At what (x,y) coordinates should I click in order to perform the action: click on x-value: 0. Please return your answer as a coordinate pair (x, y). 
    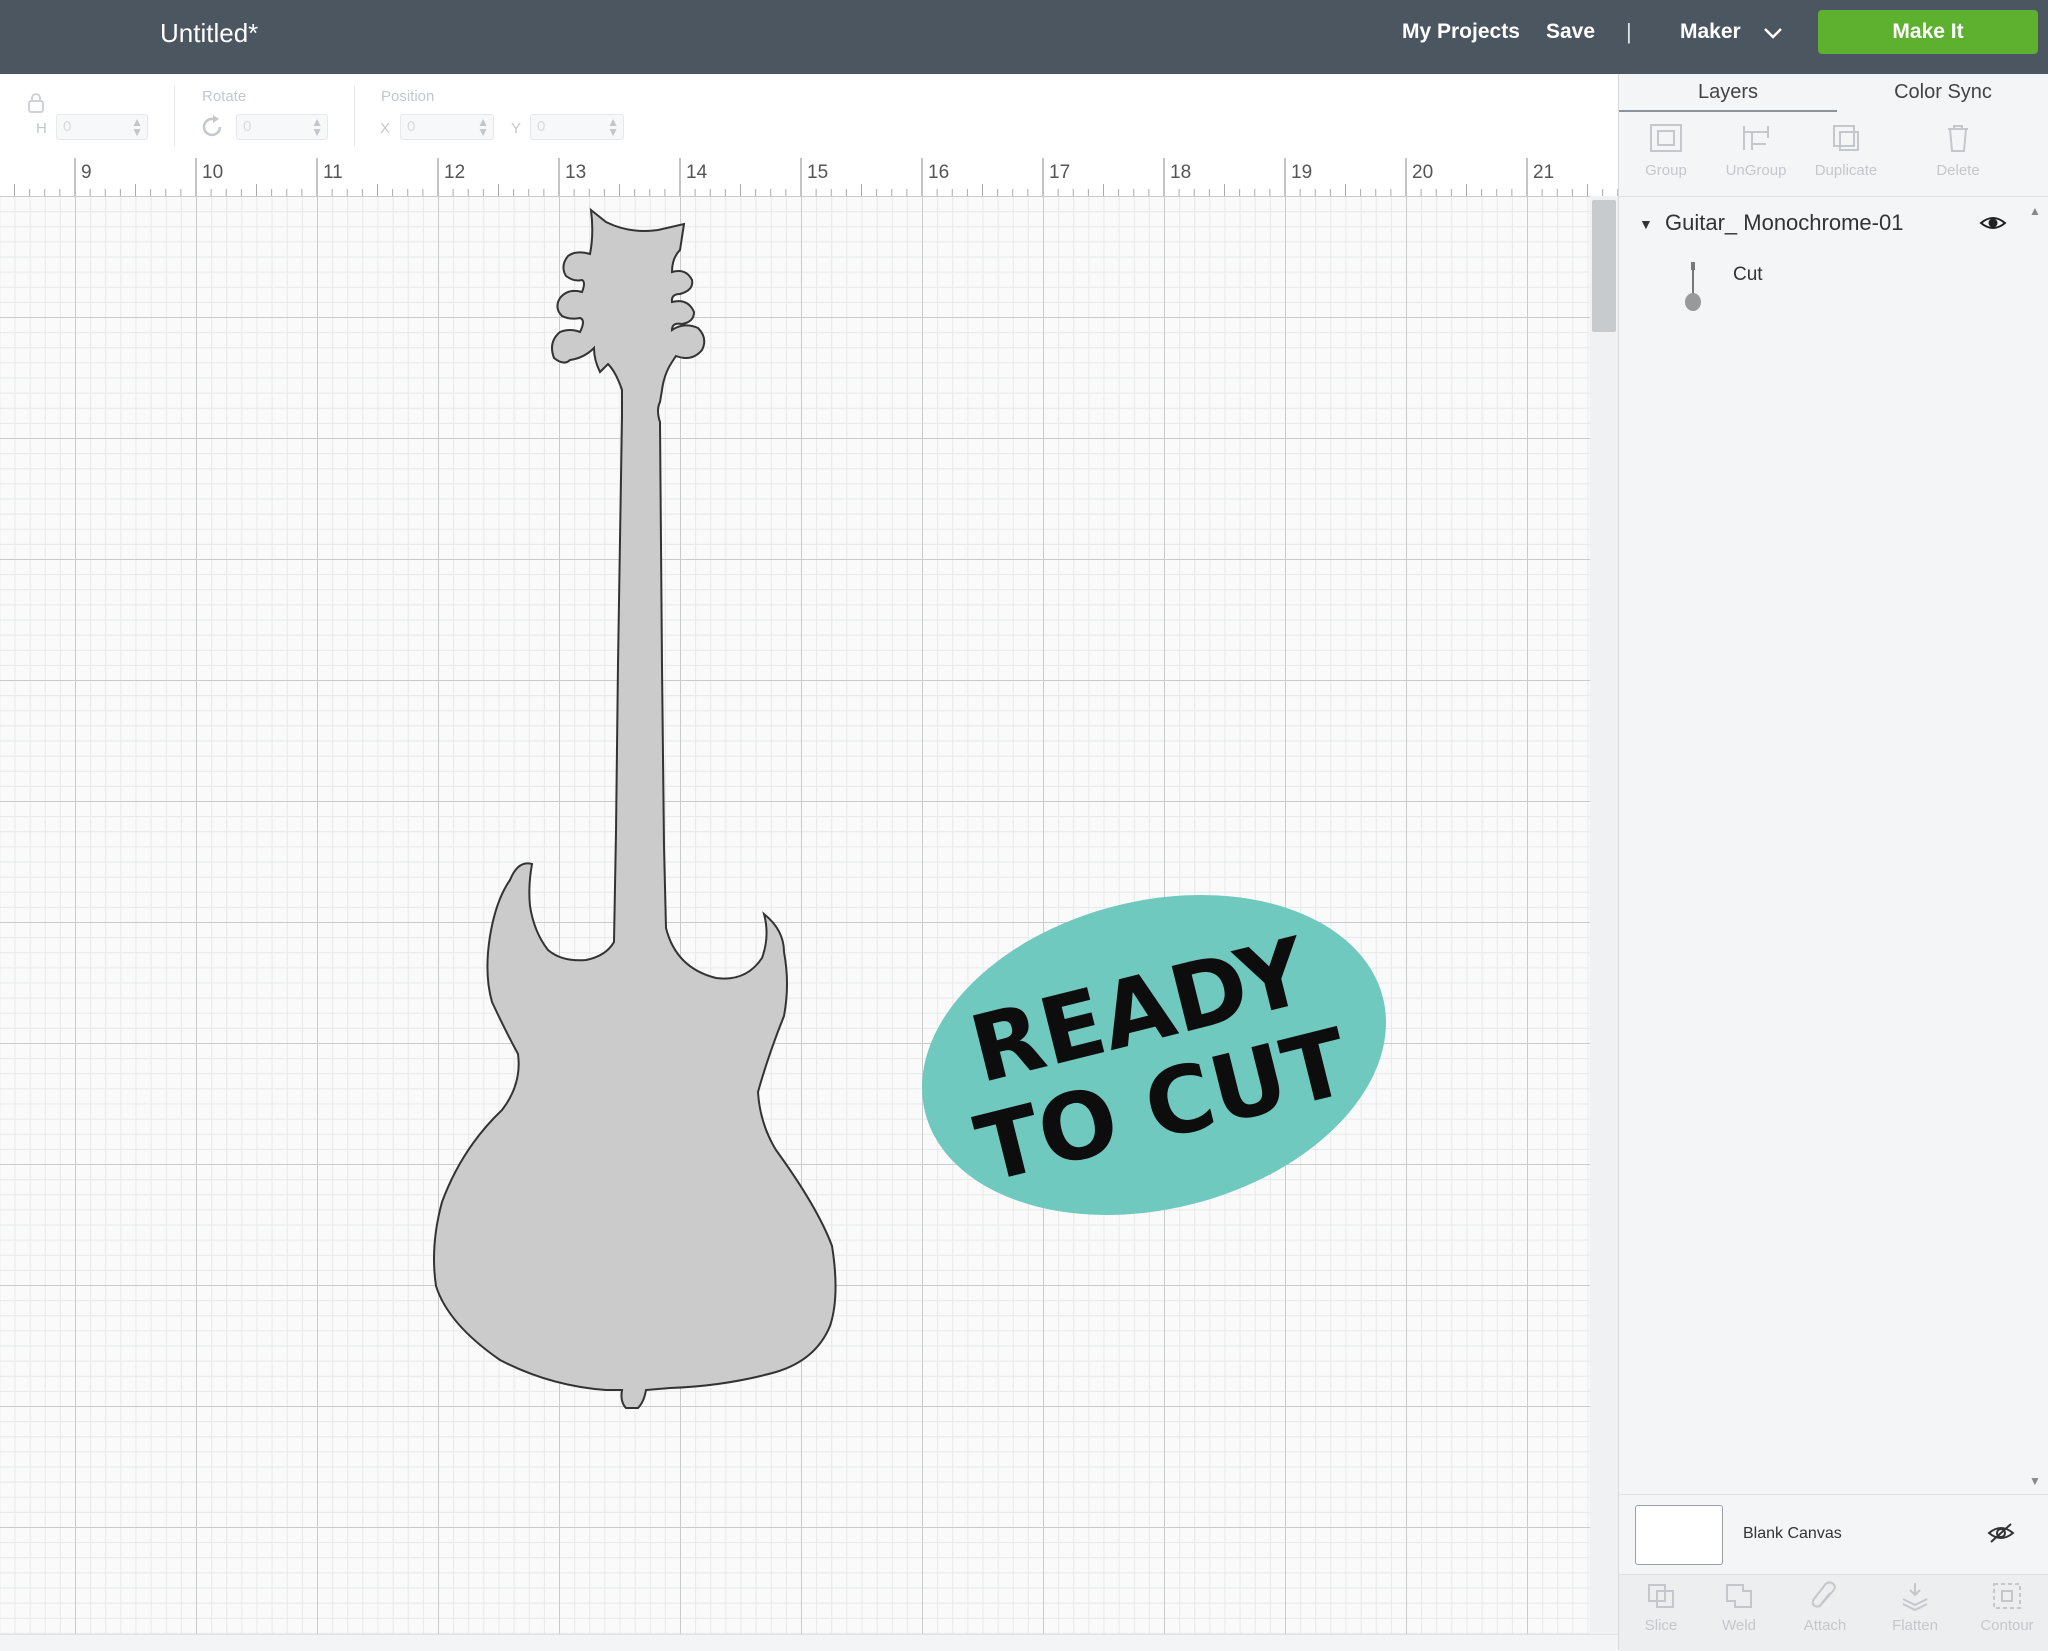
    Looking at the image, I should click on (411, 126).